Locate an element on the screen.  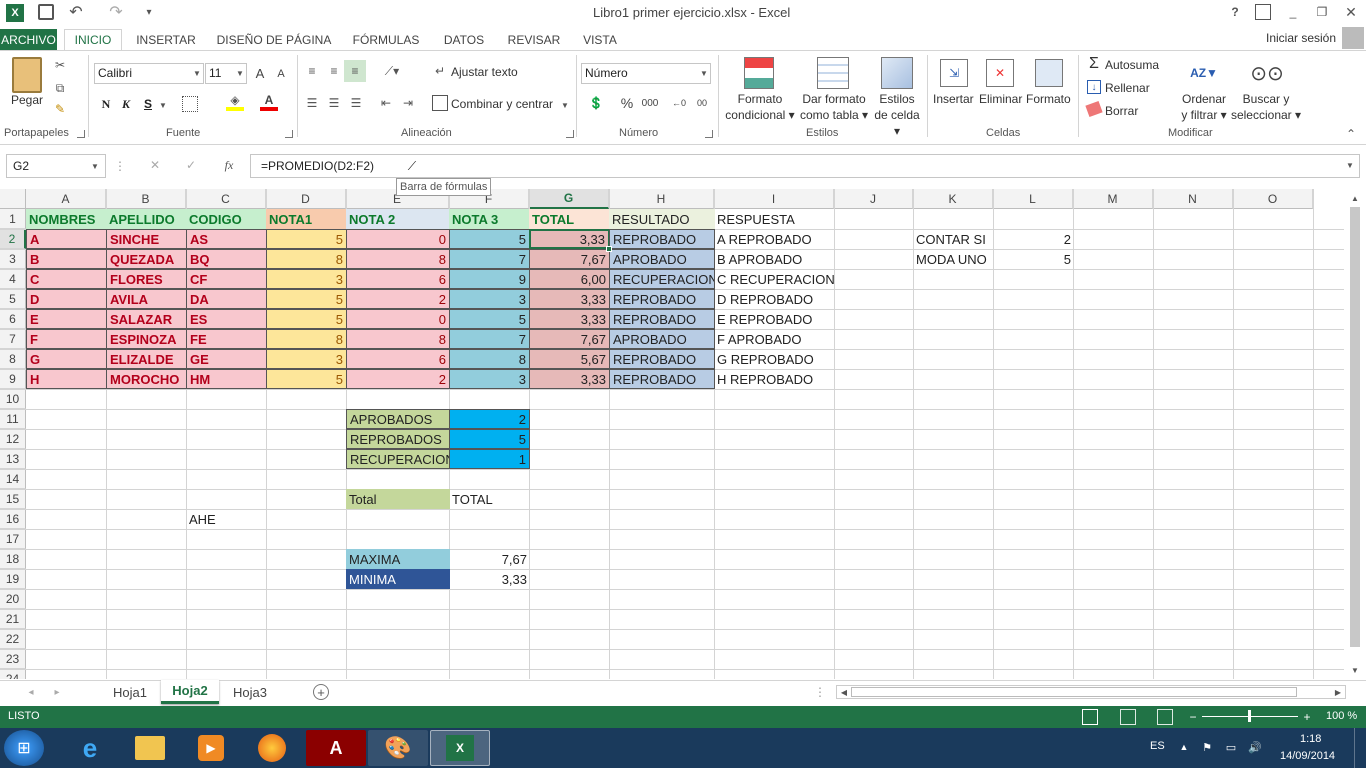
increase-decimal-icon: ←0 is located at coordinates (679, 103).